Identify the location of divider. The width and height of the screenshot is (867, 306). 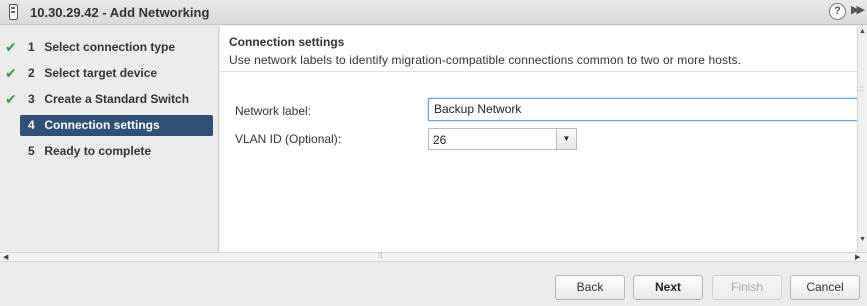
(538, 71).